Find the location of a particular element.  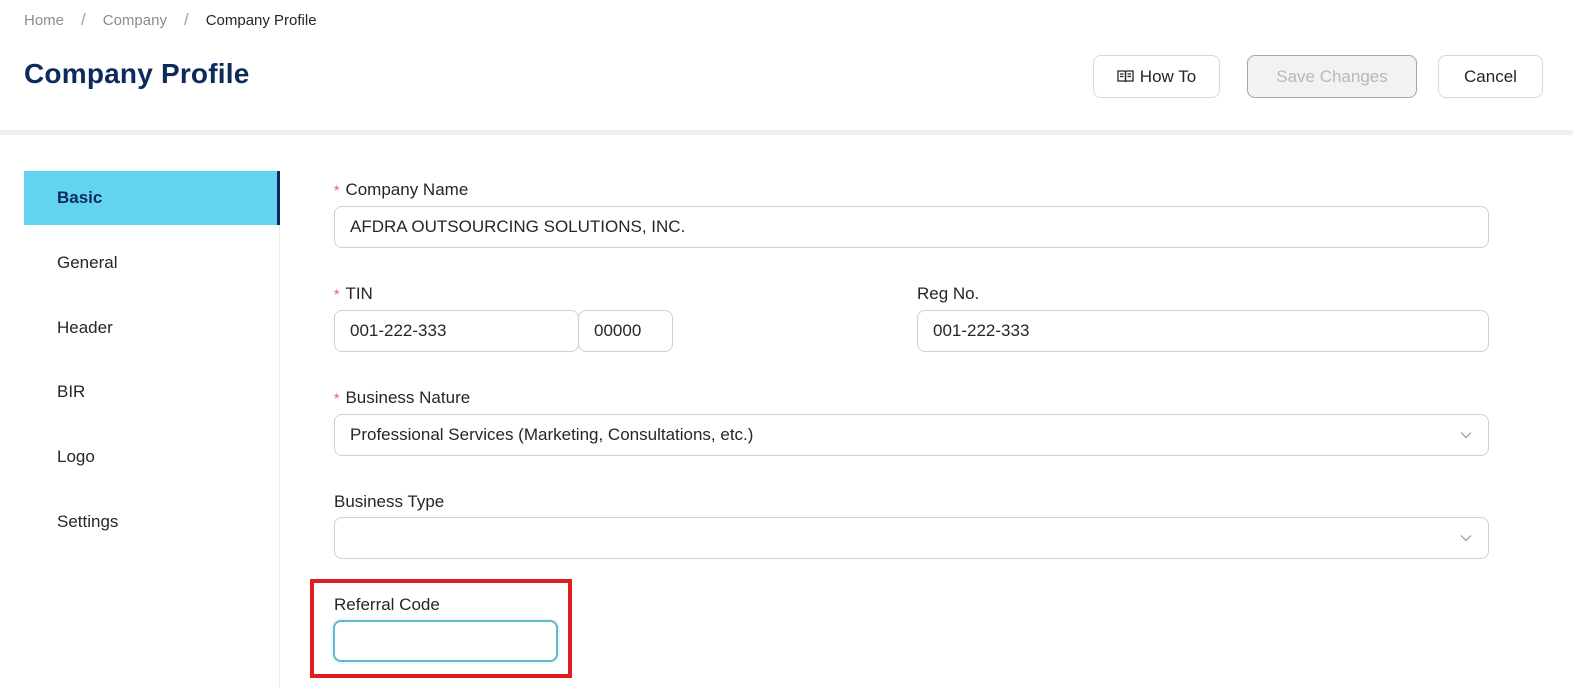

referral-code-input is located at coordinates (445, 641).